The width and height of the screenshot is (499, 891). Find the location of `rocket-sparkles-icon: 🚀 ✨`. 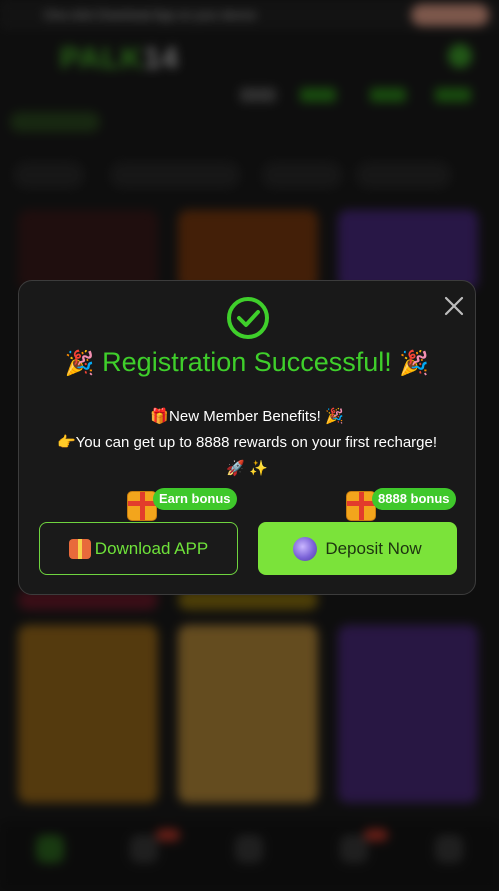

rocket-sparkles-icon: 🚀 ✨ is located at coordinates (247, 468).